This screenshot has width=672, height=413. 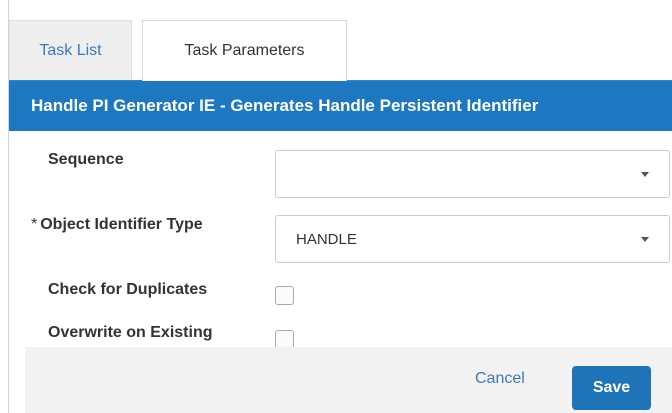 I want to click on tab-task-parameters: Task Parameters, so click(x=244, y=50).